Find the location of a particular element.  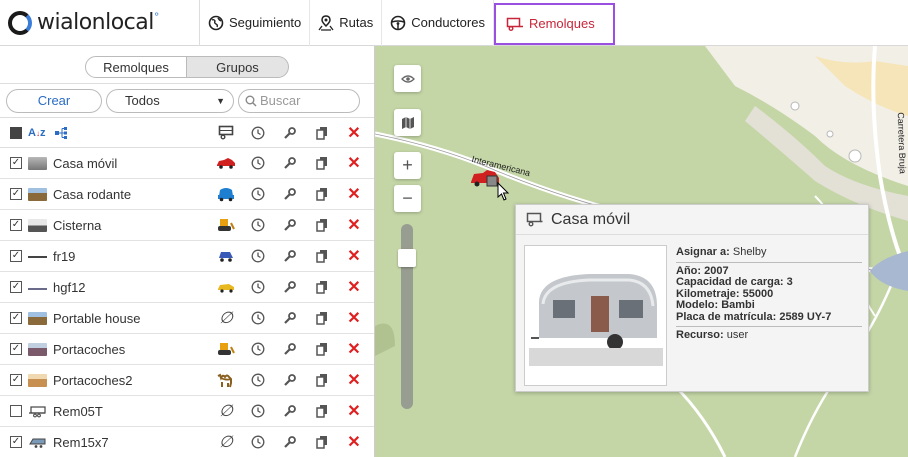

row-checkbox is located at coordinates (16, 411).